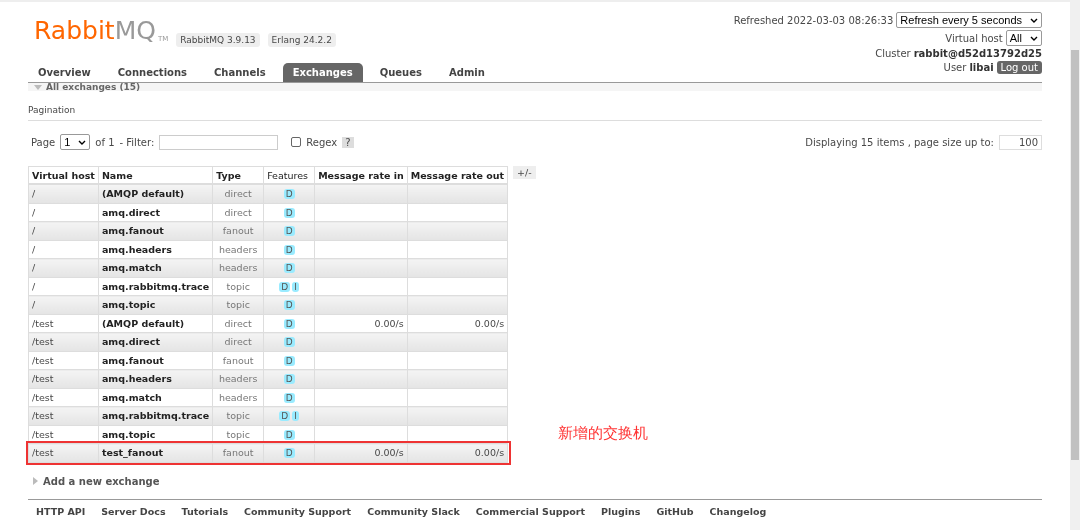 Image resolution: width=1080 pixels, height=530 pixels. I want to click on exchange-link: amq.headers, so click(155, 249).